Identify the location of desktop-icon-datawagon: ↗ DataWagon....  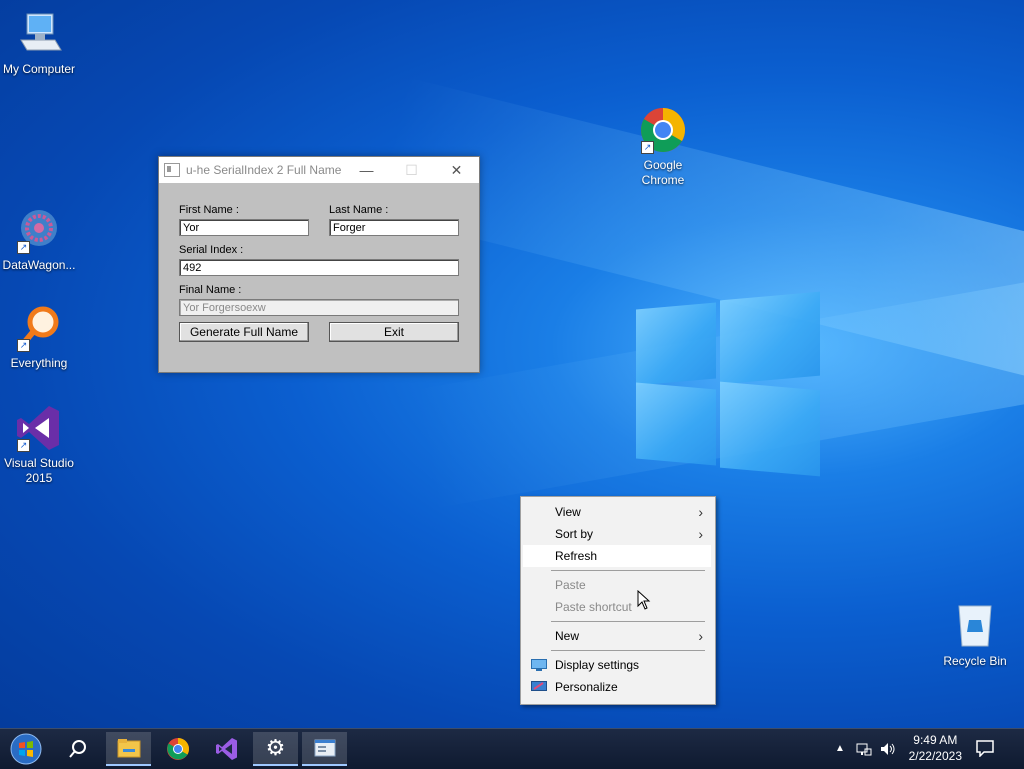
(40, 239).